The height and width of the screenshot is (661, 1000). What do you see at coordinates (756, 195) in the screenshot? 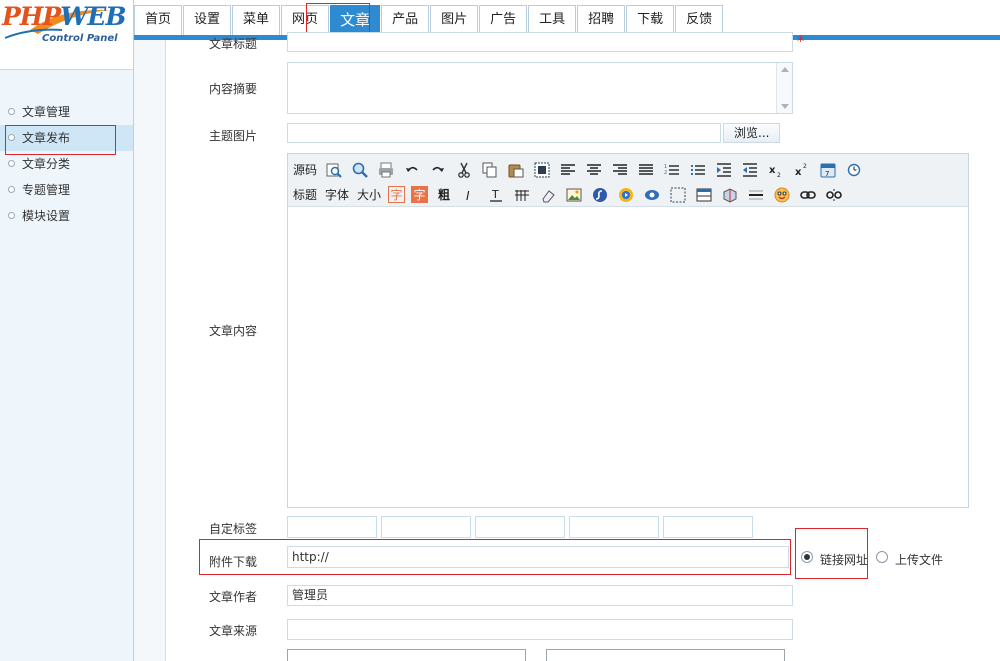
I see `hr-icon` at bounding box center [756, 195].